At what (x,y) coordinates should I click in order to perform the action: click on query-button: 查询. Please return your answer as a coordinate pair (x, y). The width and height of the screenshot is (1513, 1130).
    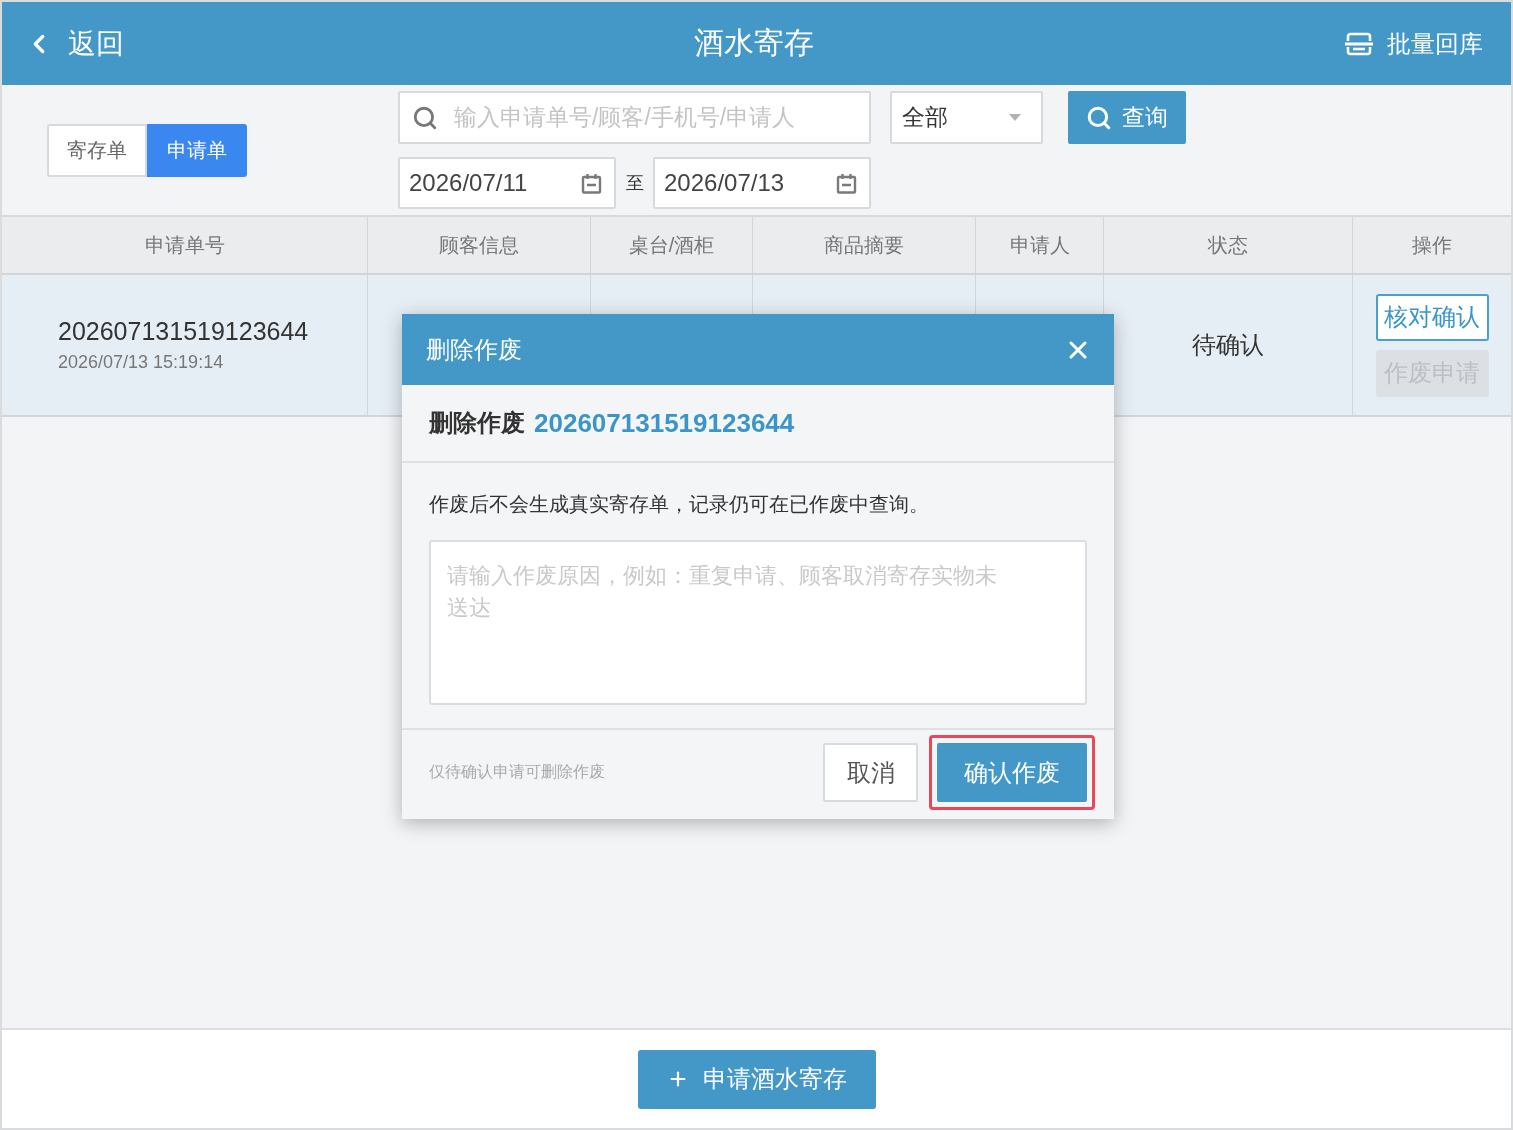
    Looking at the image, I should click on (1127, 117).